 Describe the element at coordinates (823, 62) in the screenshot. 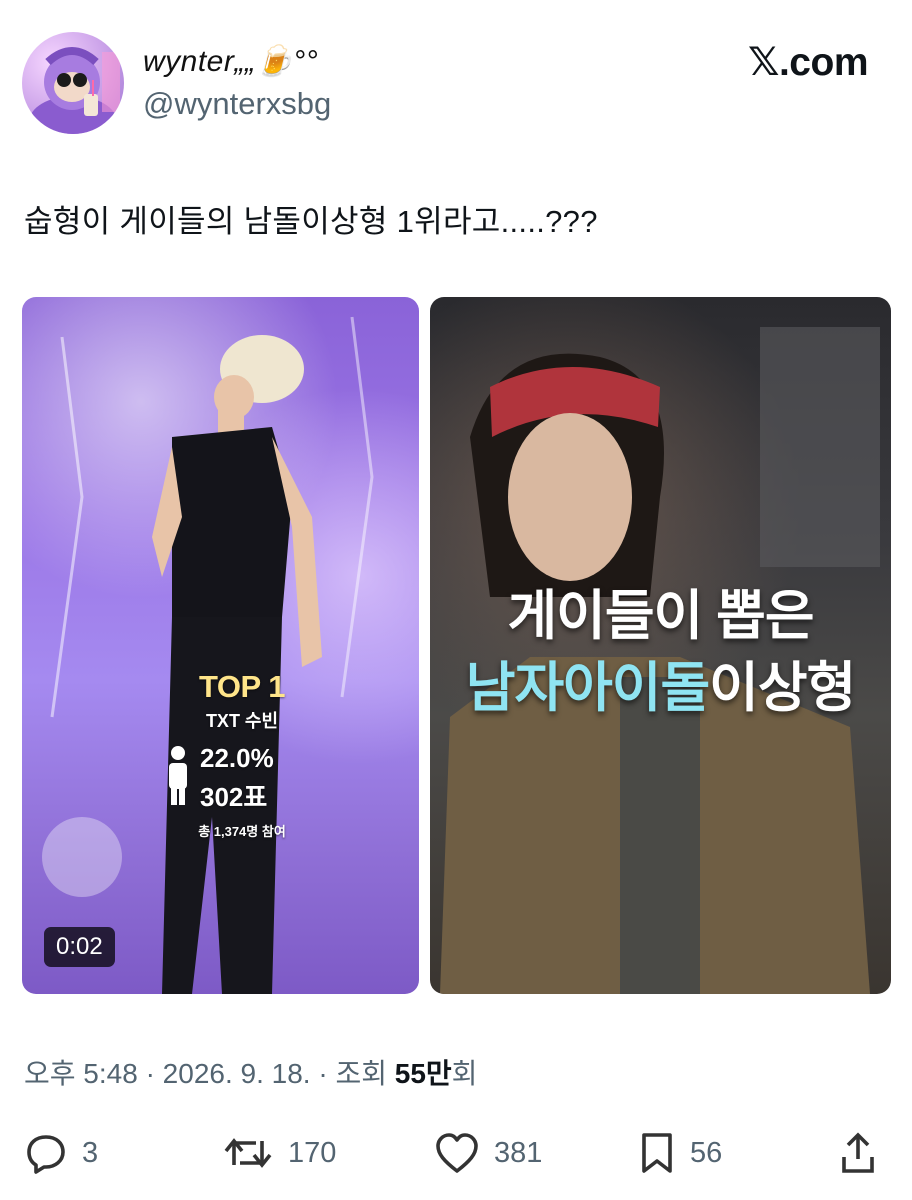

I see `brand-label: .com` at that location.